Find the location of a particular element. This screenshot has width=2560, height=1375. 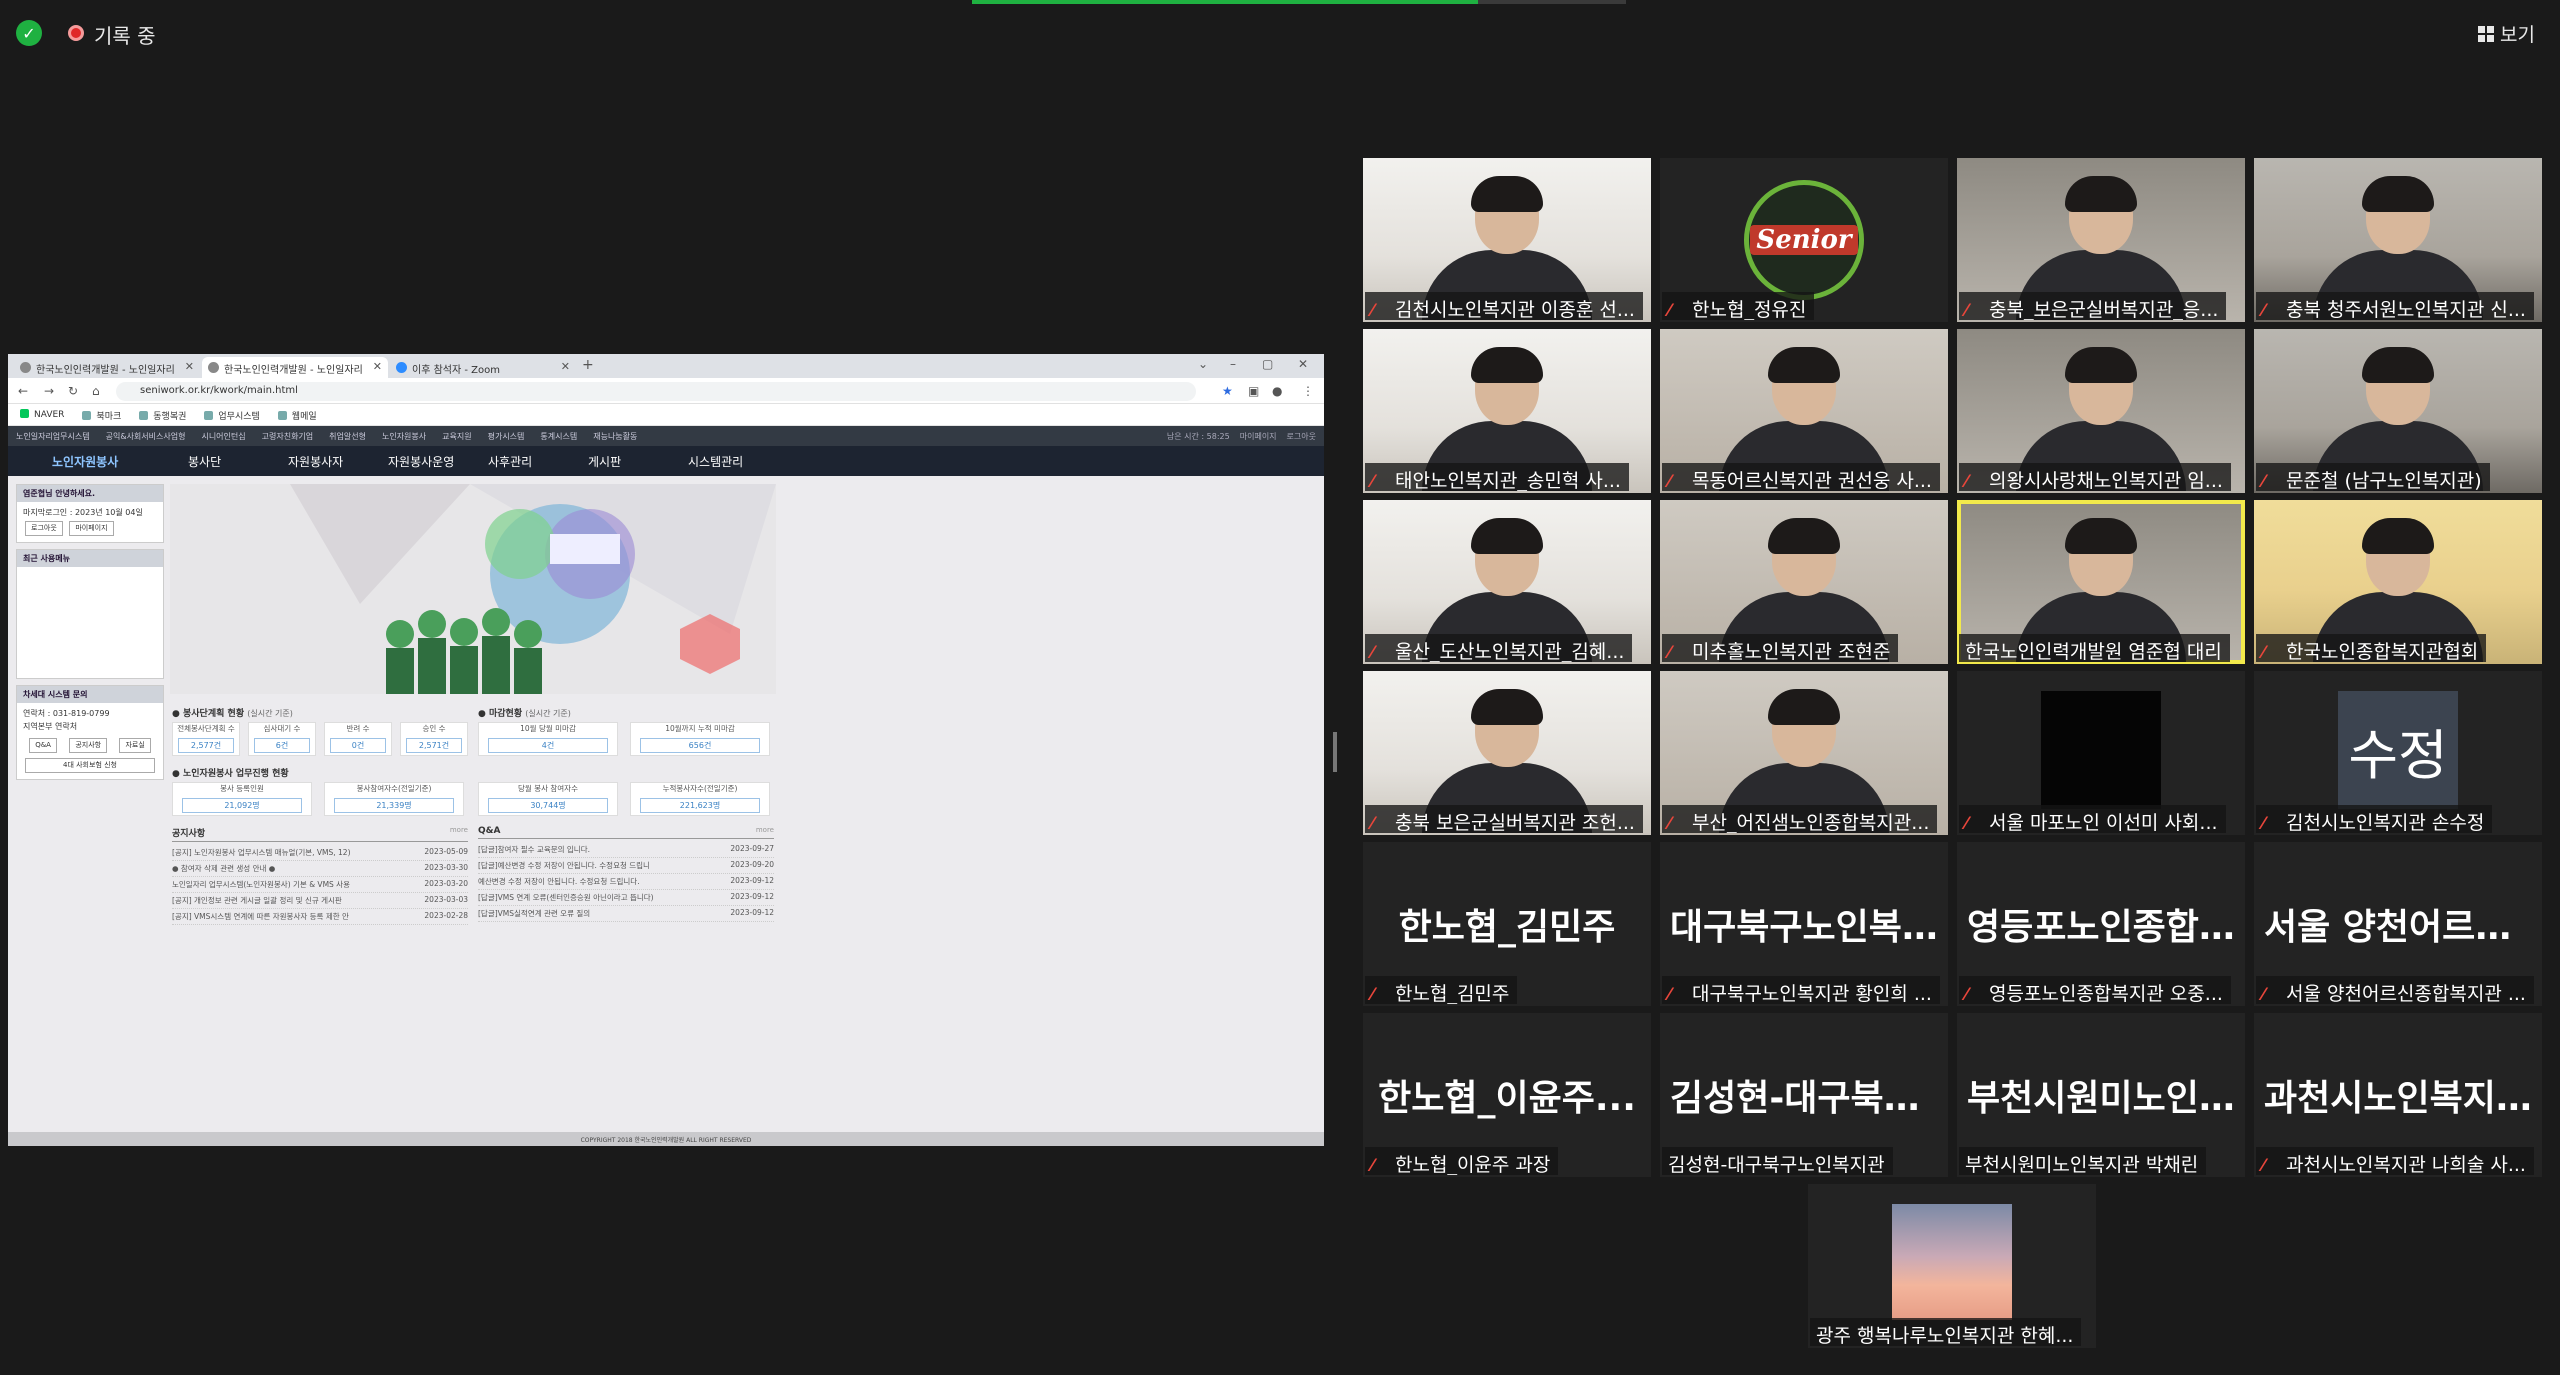

menu-item: 사후관리 is located at coordinates (538, 461).